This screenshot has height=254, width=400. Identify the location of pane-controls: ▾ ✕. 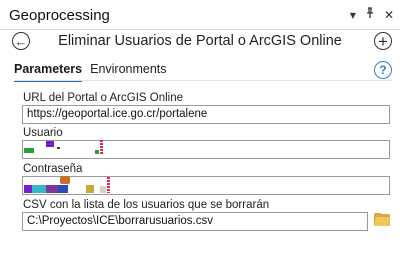
(372, 14).